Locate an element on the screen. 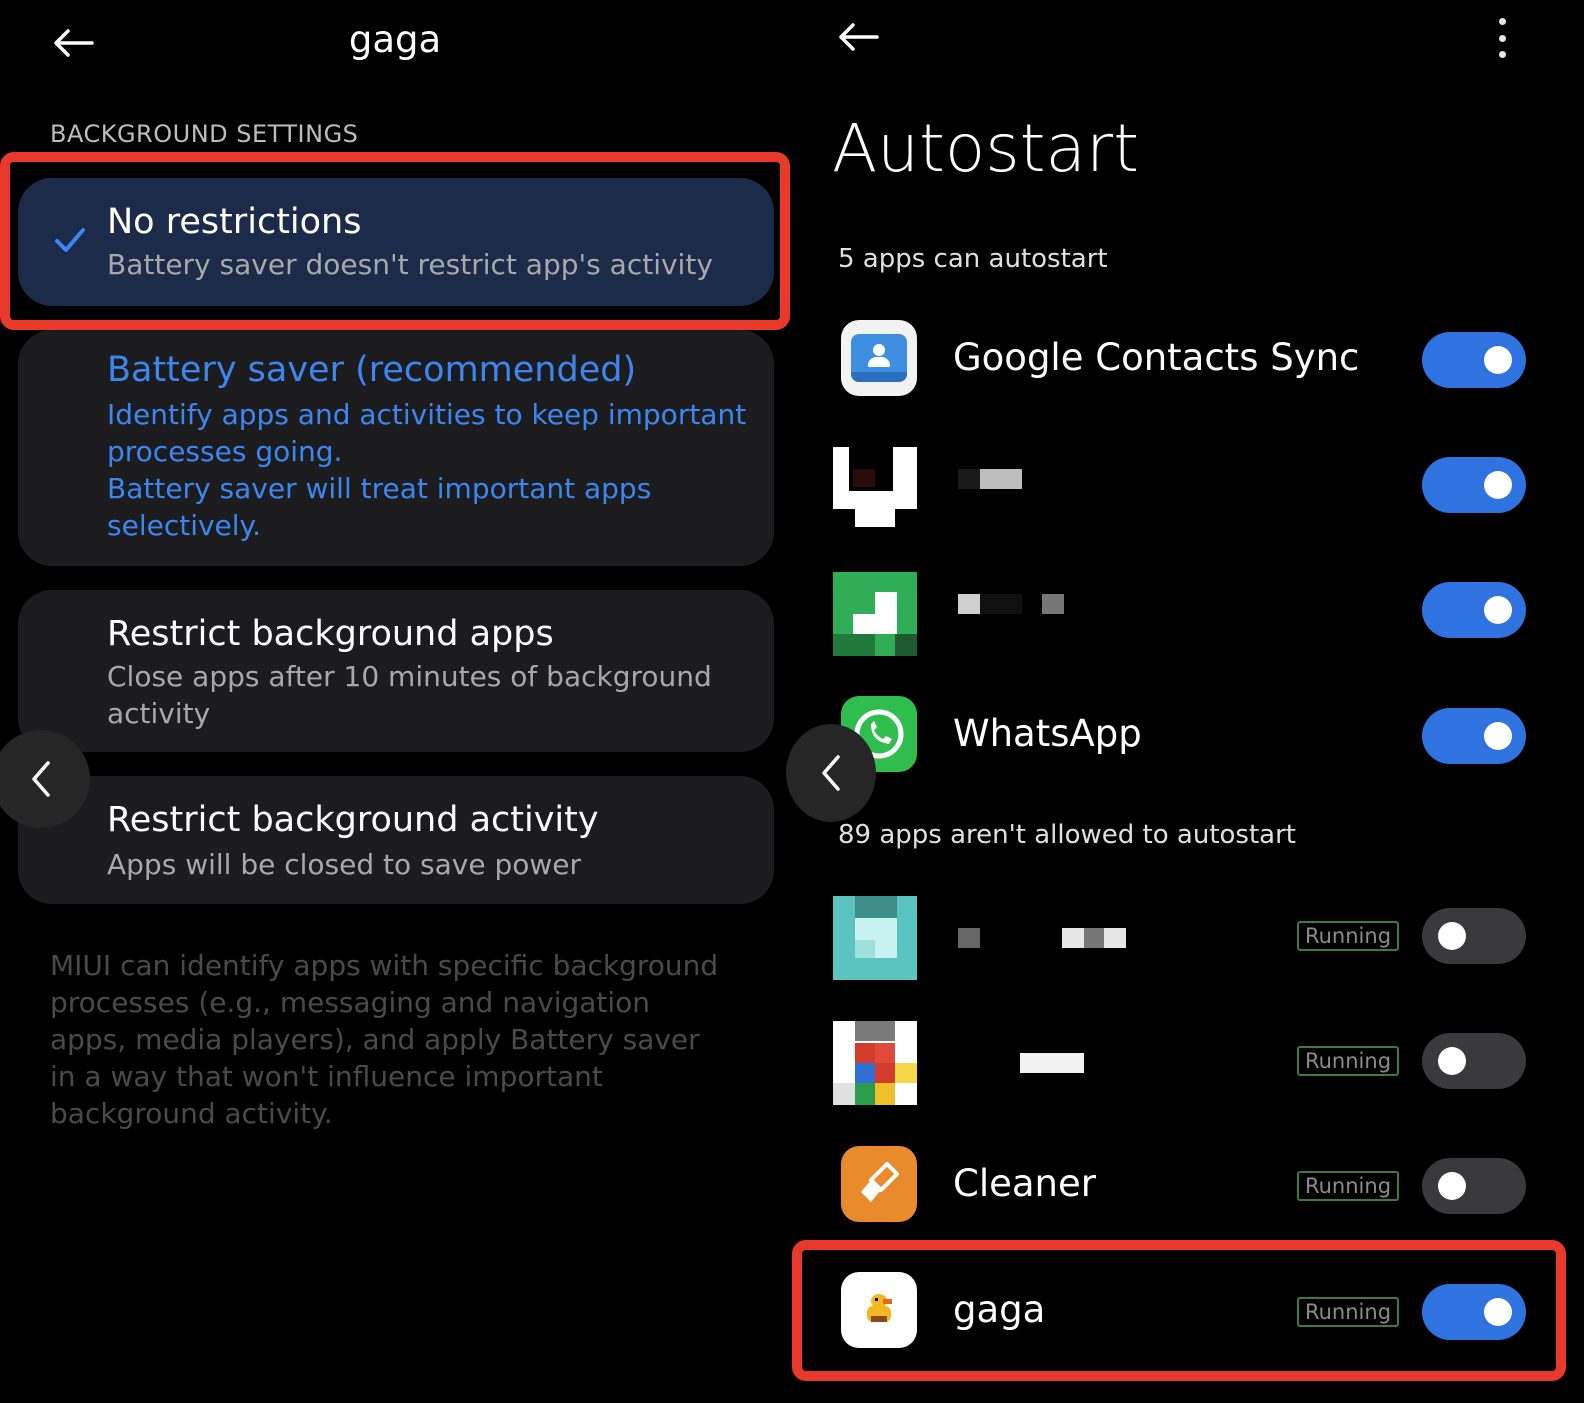  app-name: Cleaner is located at coordinates (1024, 1183).